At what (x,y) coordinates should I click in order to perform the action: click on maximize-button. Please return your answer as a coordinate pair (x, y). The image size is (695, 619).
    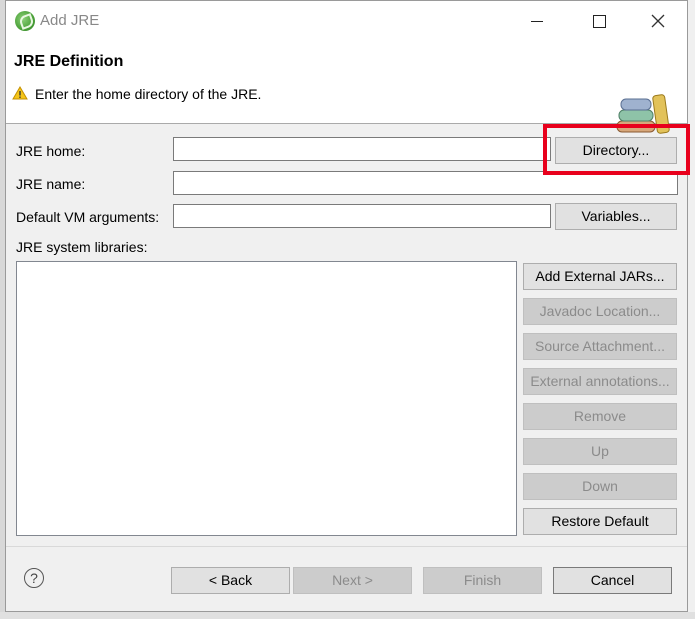
    Looking at the image, I should click on (599, 21).